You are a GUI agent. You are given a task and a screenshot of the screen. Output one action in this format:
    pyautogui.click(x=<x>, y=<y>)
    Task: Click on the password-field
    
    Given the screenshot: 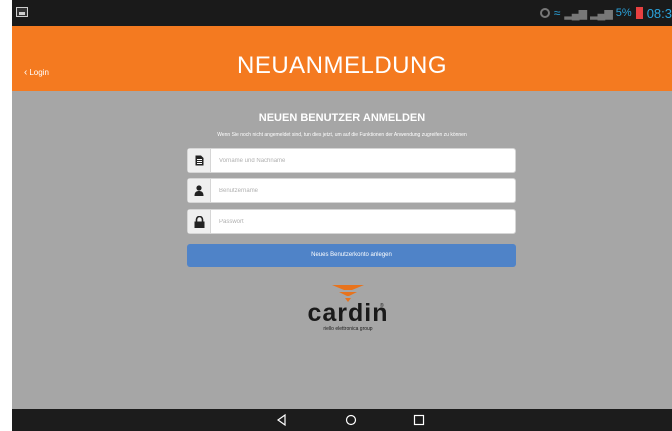 What is the action you would take?
    pyautogui.click(x=351, y=221)
    